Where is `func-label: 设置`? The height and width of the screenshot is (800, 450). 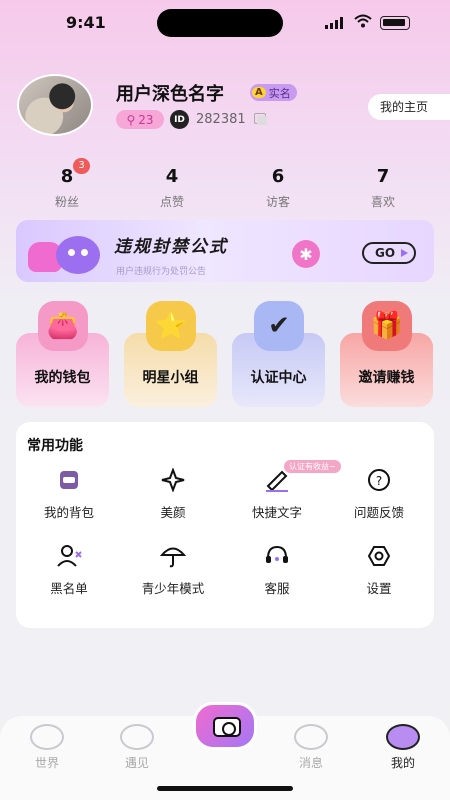 func-label: 设置 is located at coordinates (379, 588).